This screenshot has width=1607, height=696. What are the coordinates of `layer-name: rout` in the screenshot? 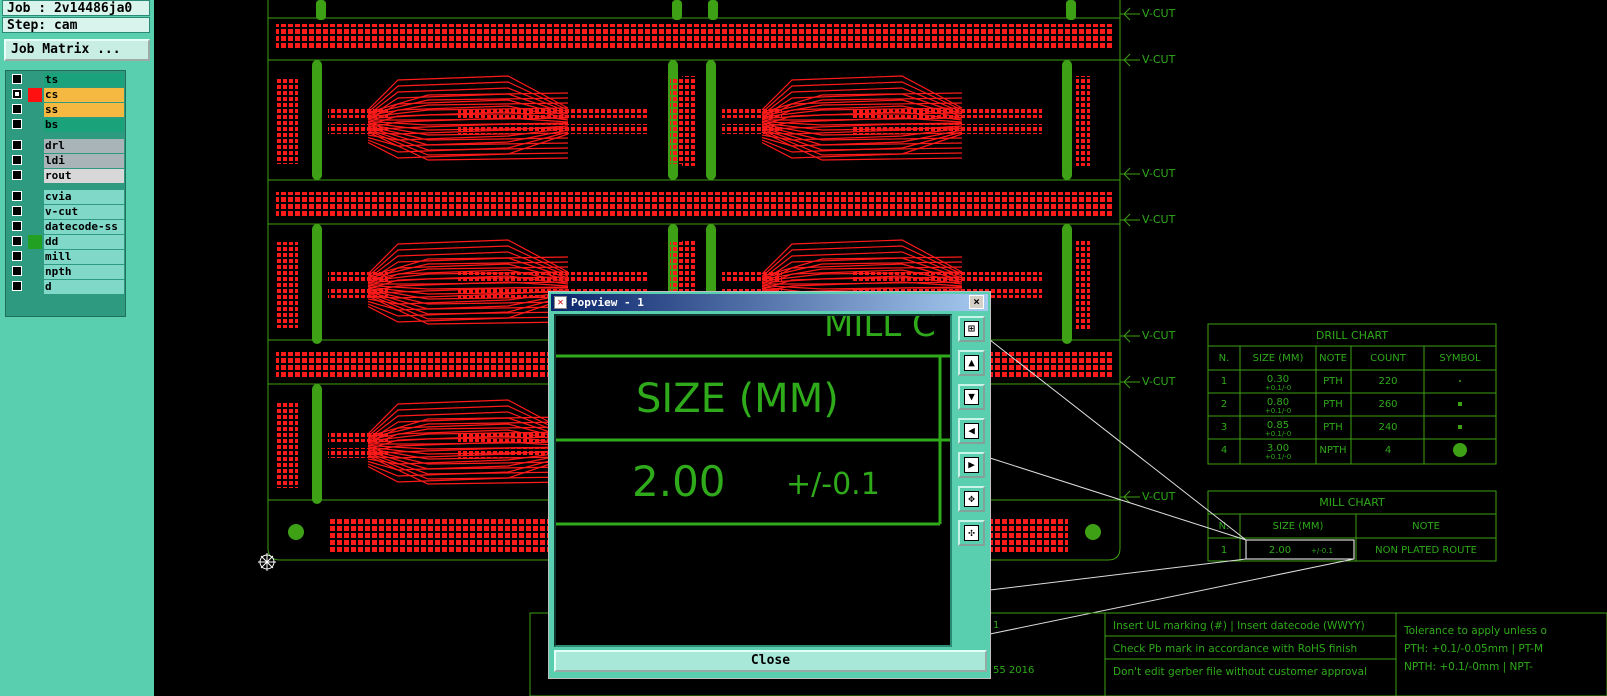 It's located at (84, 176).